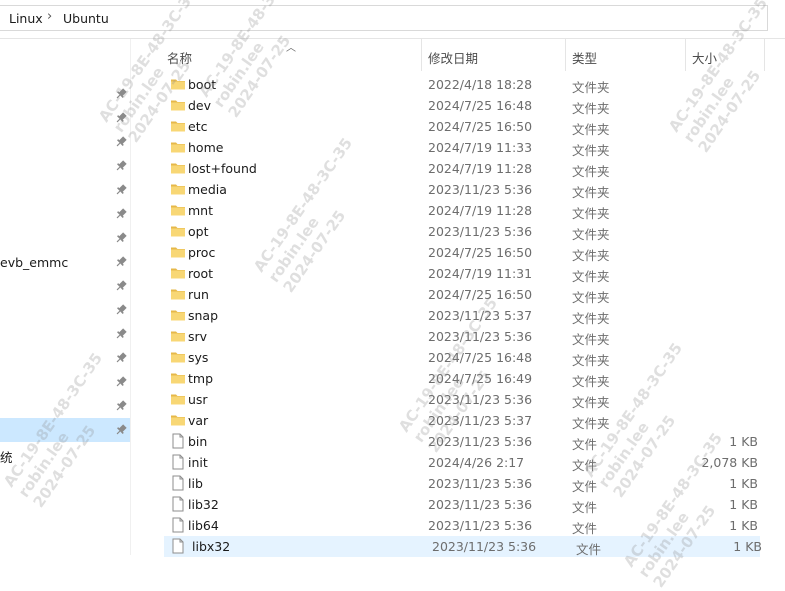 This screenshot has height=591, width=785. Describe the element at coordinates (195, 483) in the screenshot. I see `file-name: lib` at that location.